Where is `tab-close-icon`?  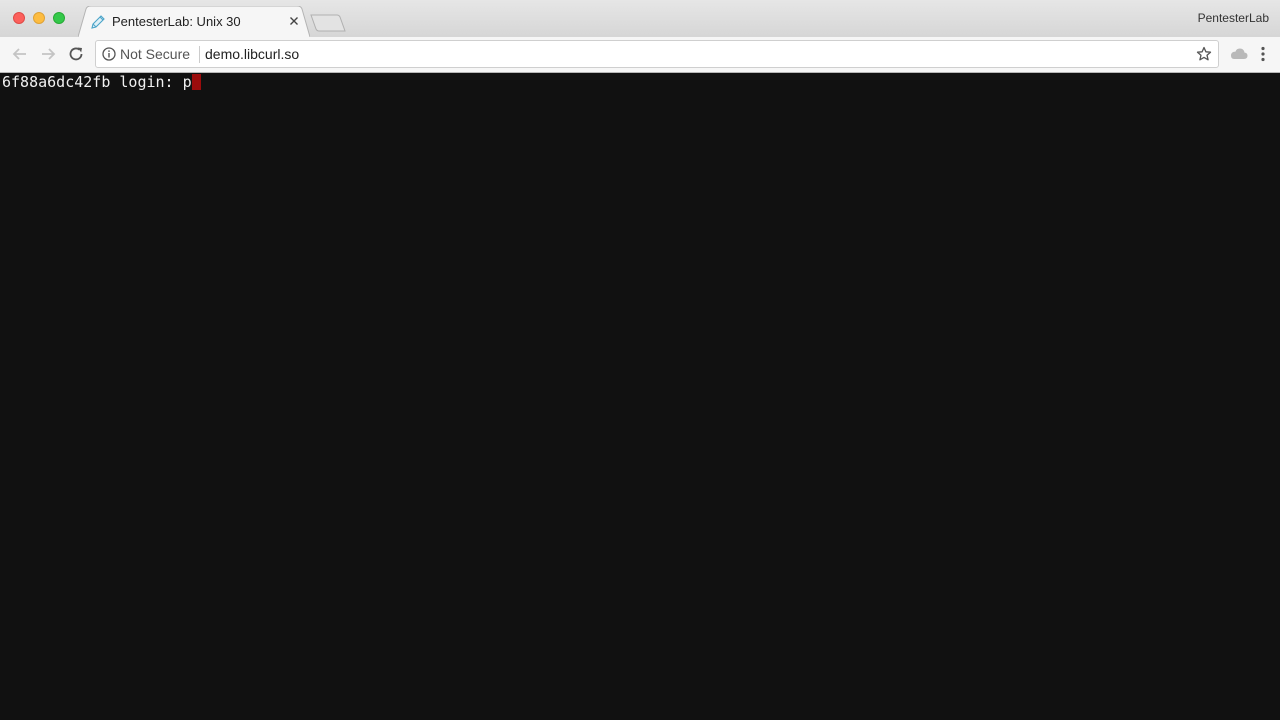
tab-close-icon is located at coordinates (294, 21).